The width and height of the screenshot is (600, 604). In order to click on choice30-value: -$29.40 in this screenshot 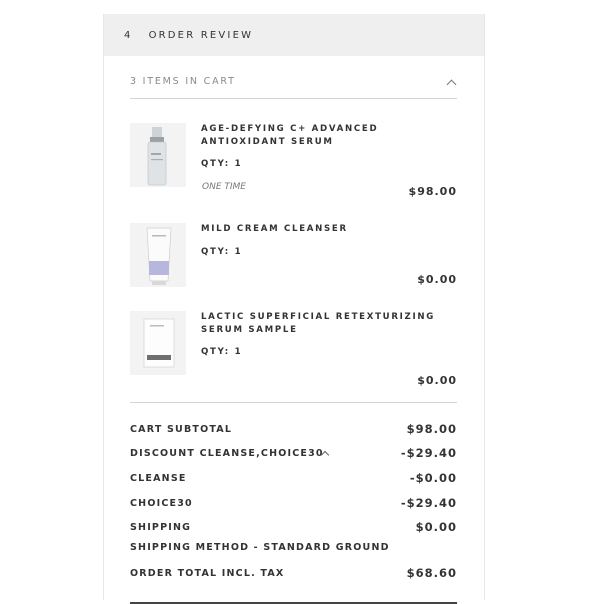, I will do `click(428, 503)`.